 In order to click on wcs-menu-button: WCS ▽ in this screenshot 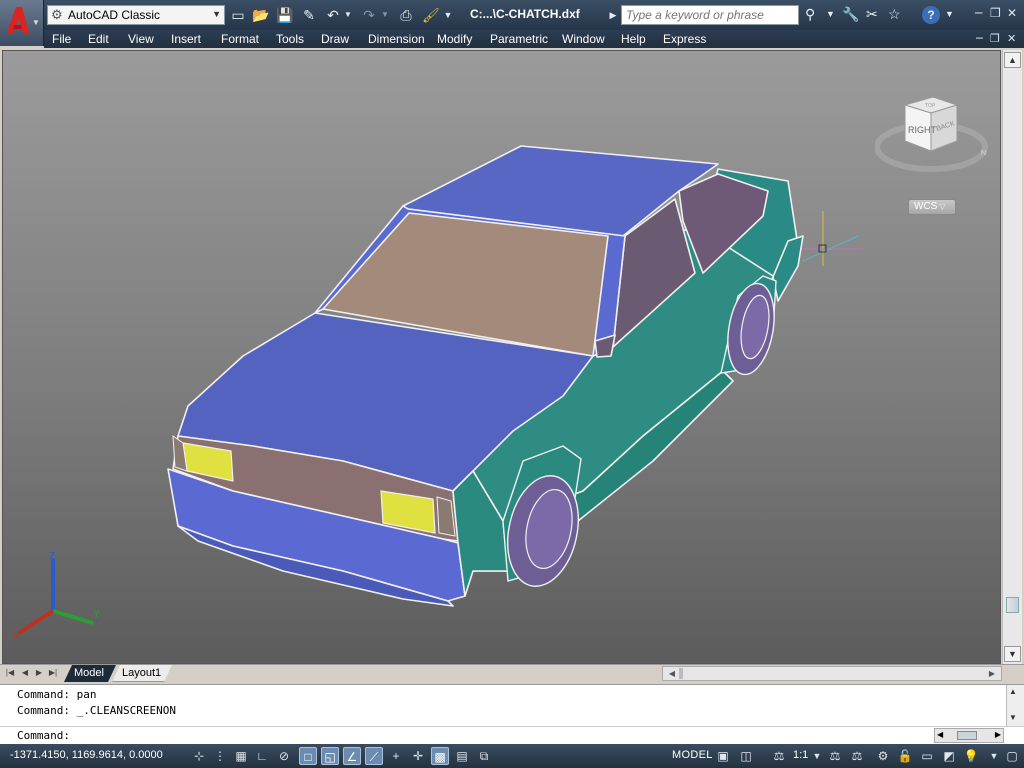, I will do `click(932, 207)`.